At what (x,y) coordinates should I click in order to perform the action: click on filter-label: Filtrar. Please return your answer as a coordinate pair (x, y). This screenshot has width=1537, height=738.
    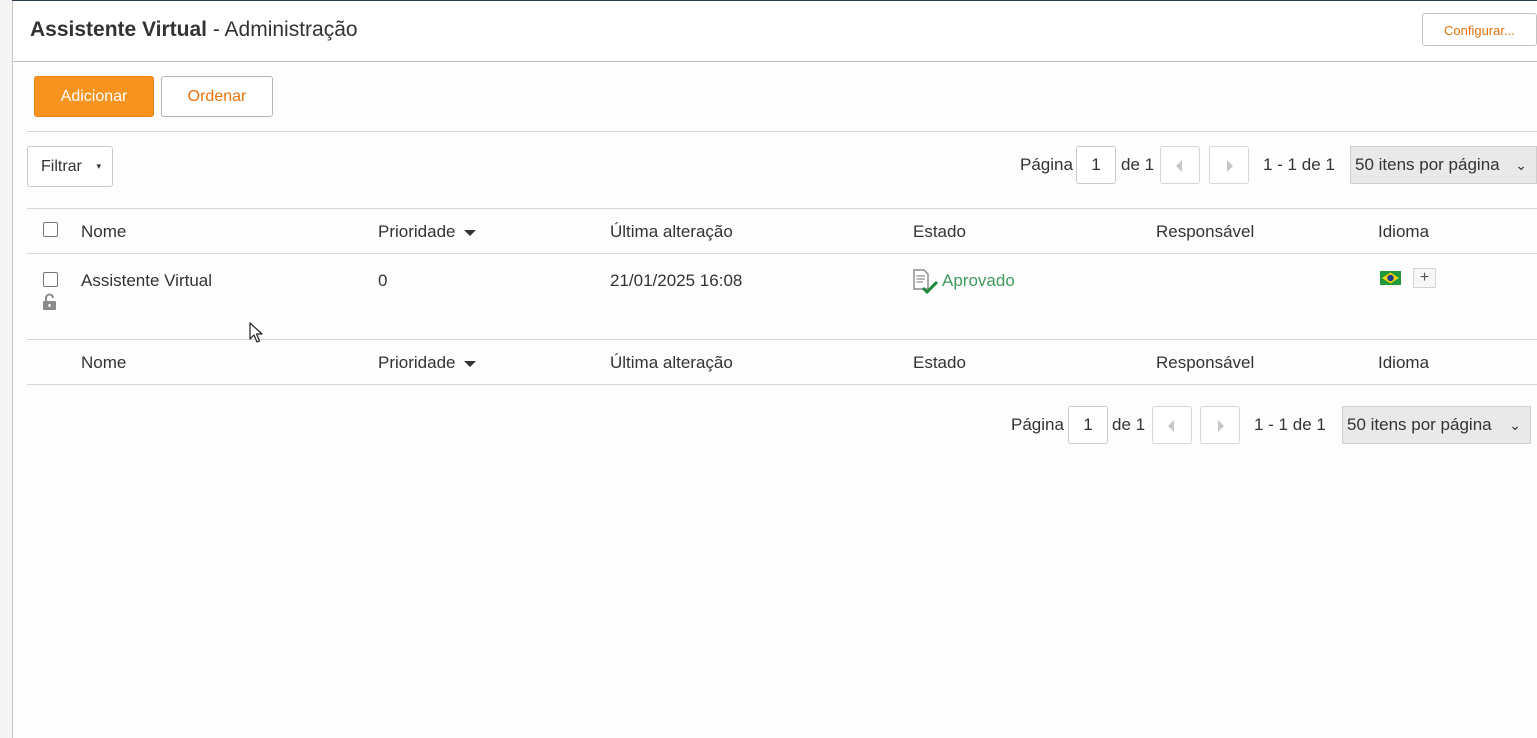
    Looking at the image, I should click on (61, 166).